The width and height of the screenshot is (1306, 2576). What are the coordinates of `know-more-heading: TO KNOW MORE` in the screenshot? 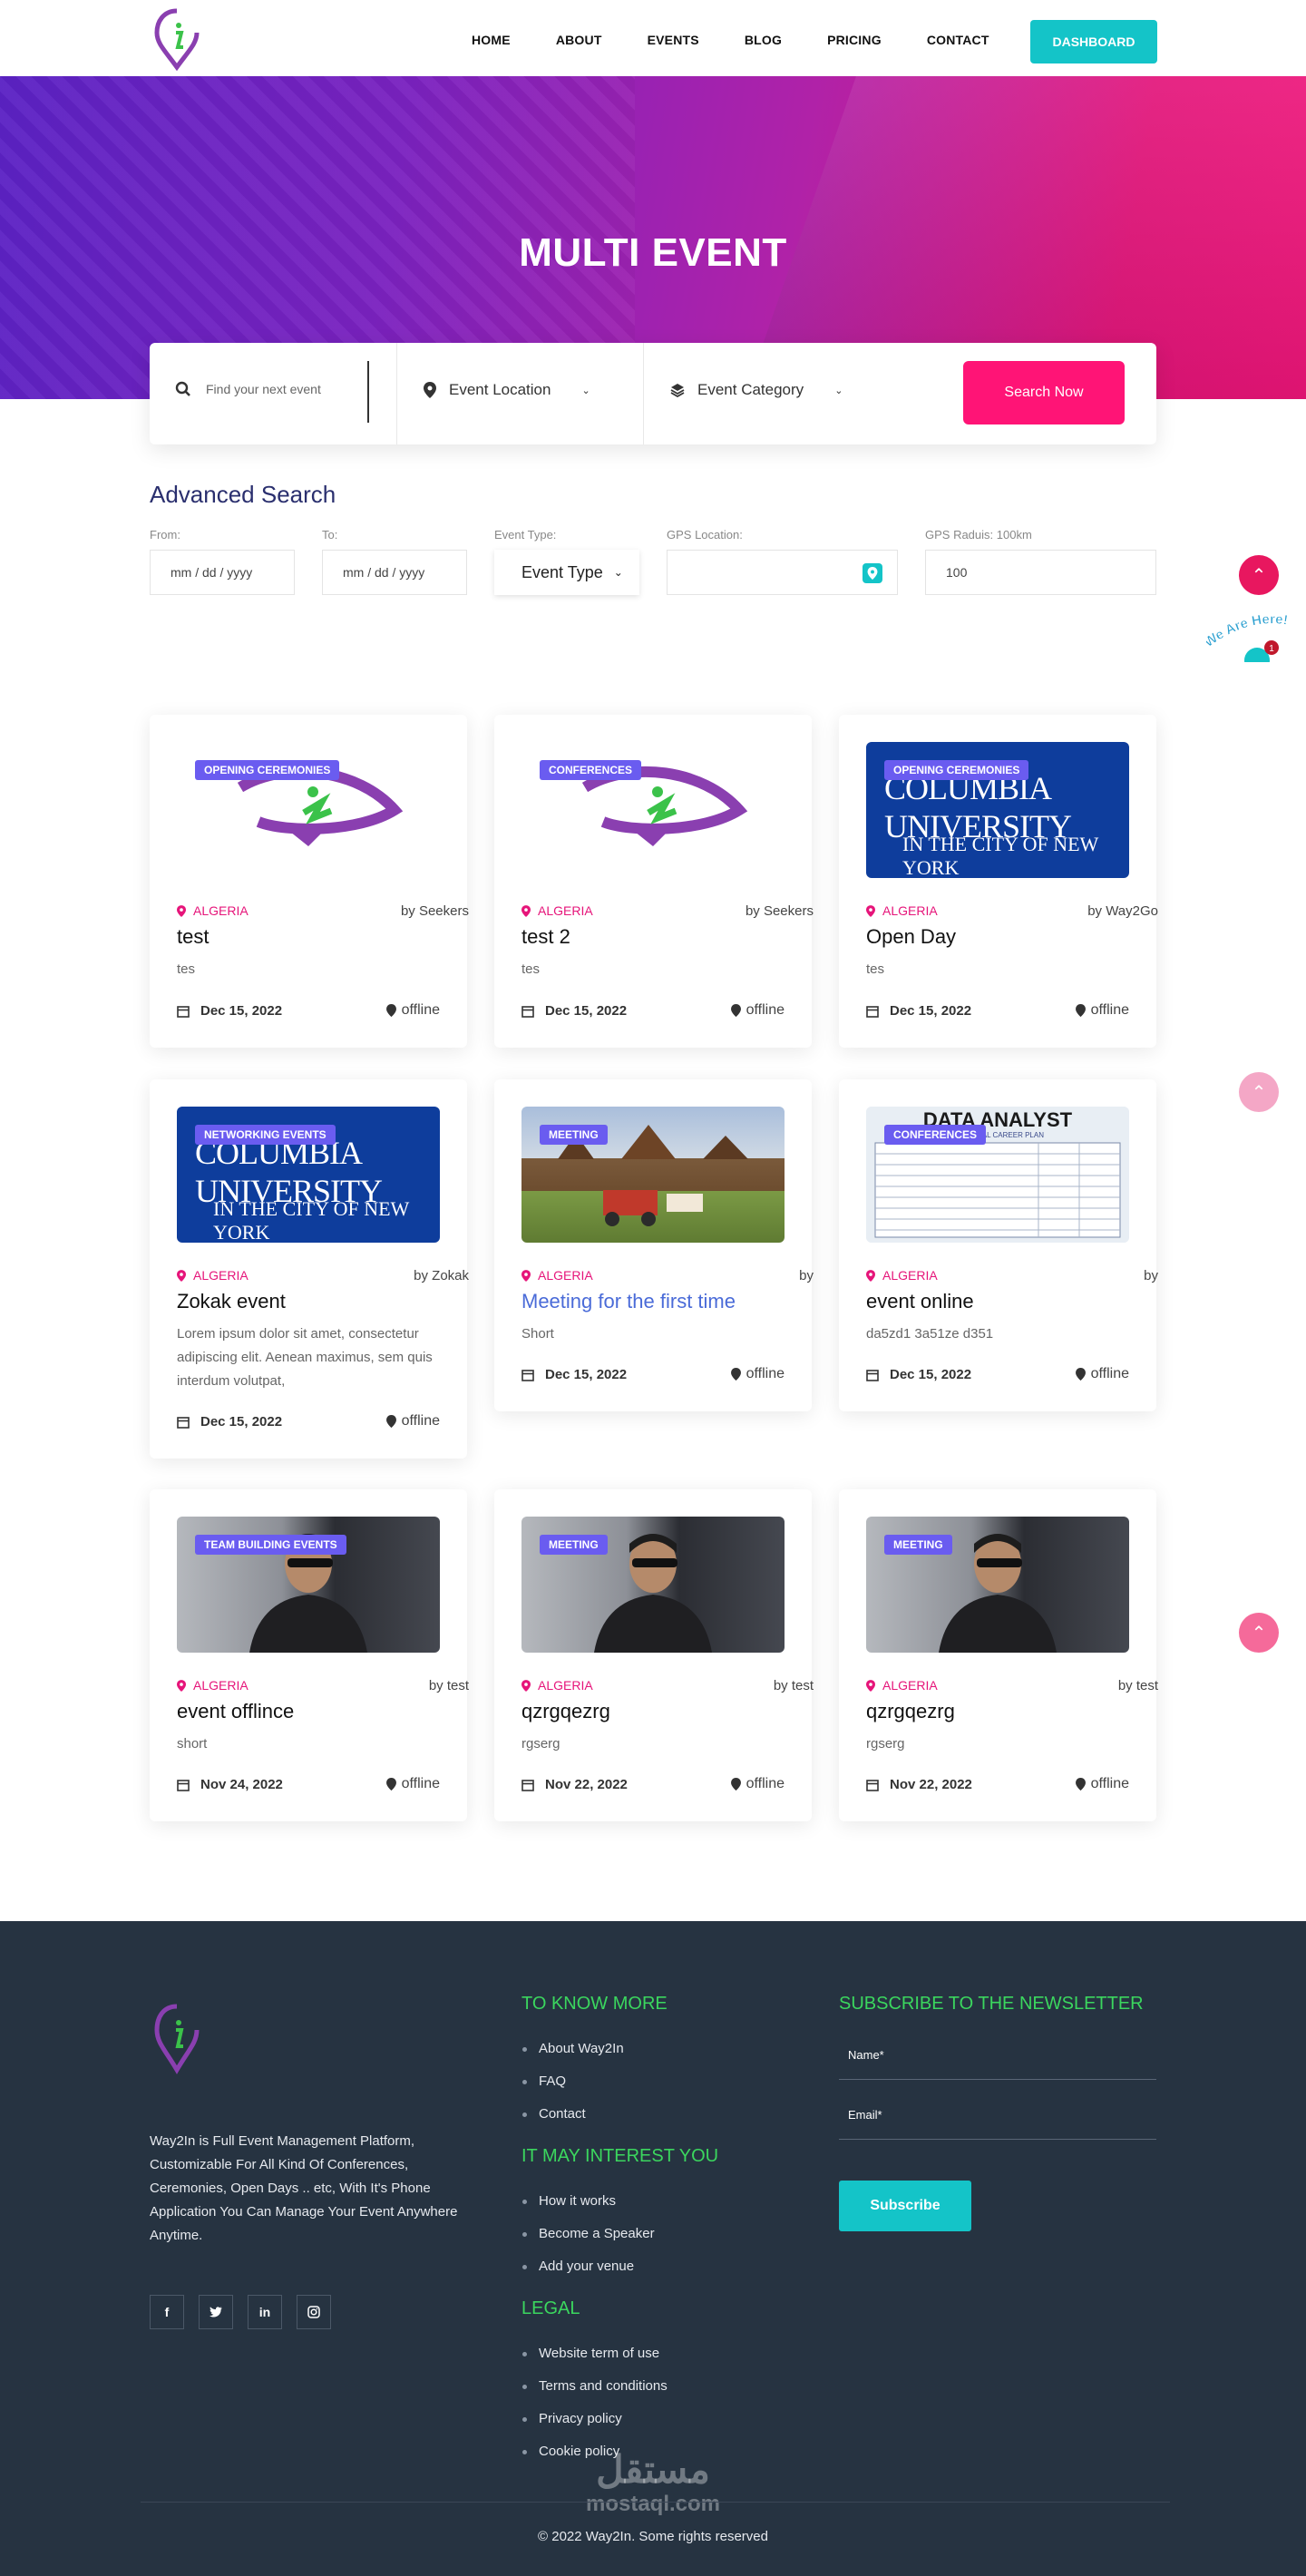 It's located at (594, 2004).